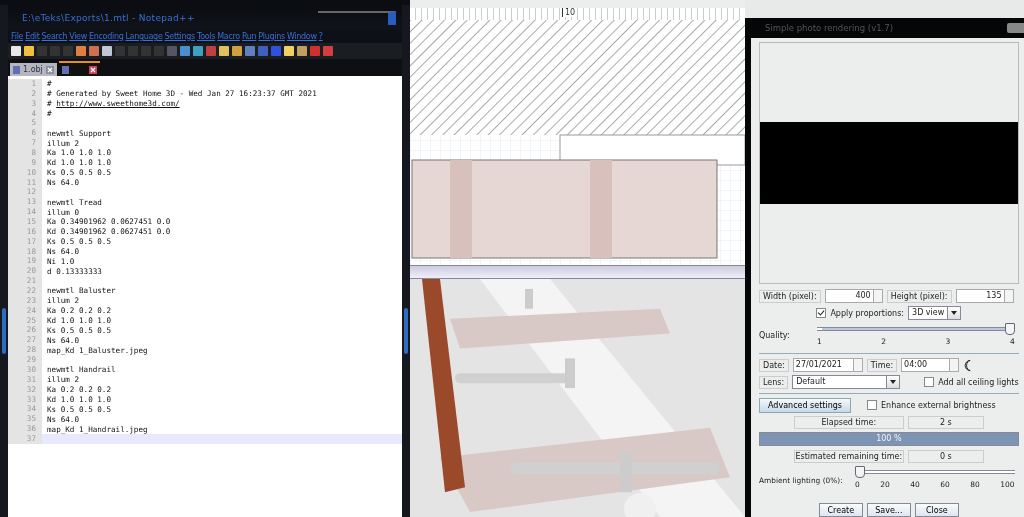 The width and height of the screenshot is (1024, 517). Describe the element at coordinates (577, 272) in the screenshot. I see `splitter-bar` at that location.